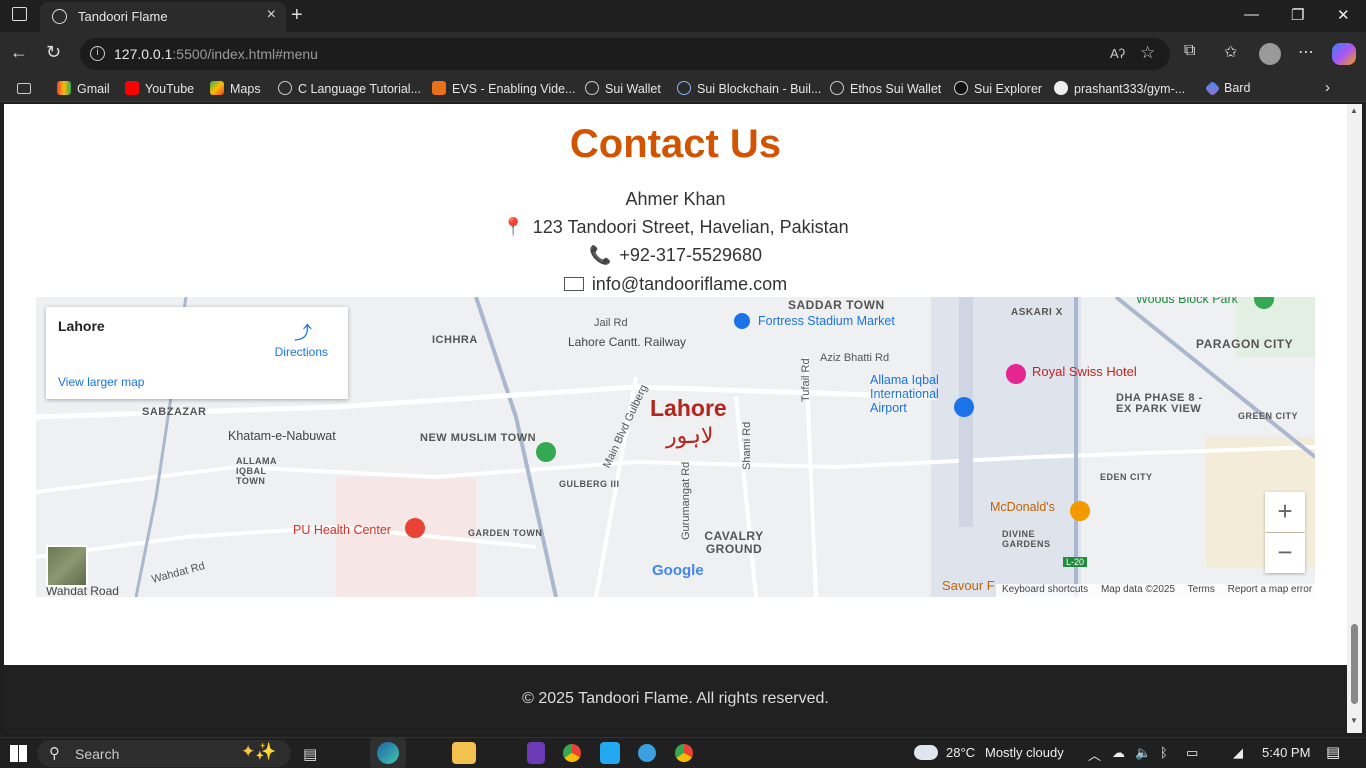 The width and height of the screenshot is (1366, 768). What do you see at coordinates (1238, 753) in the screenshot?
I see `network-icon: ◢` at bounding box center [1238, 753].